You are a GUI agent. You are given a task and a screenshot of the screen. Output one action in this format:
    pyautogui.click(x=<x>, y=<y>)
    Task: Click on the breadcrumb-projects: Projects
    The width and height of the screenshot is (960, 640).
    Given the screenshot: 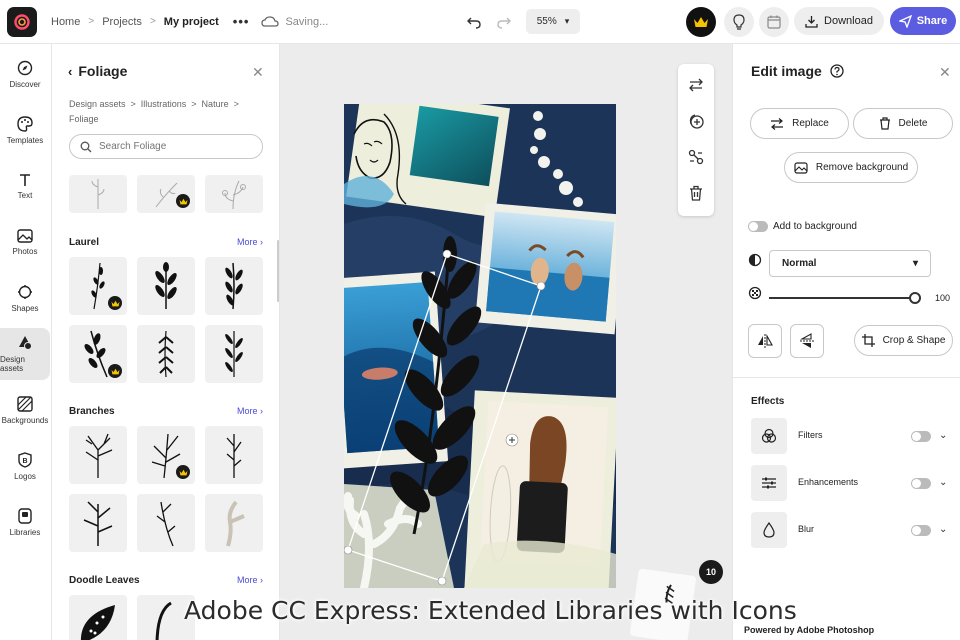 What is the action you would take?
    pyautogui.click(x=122, y=22)
    